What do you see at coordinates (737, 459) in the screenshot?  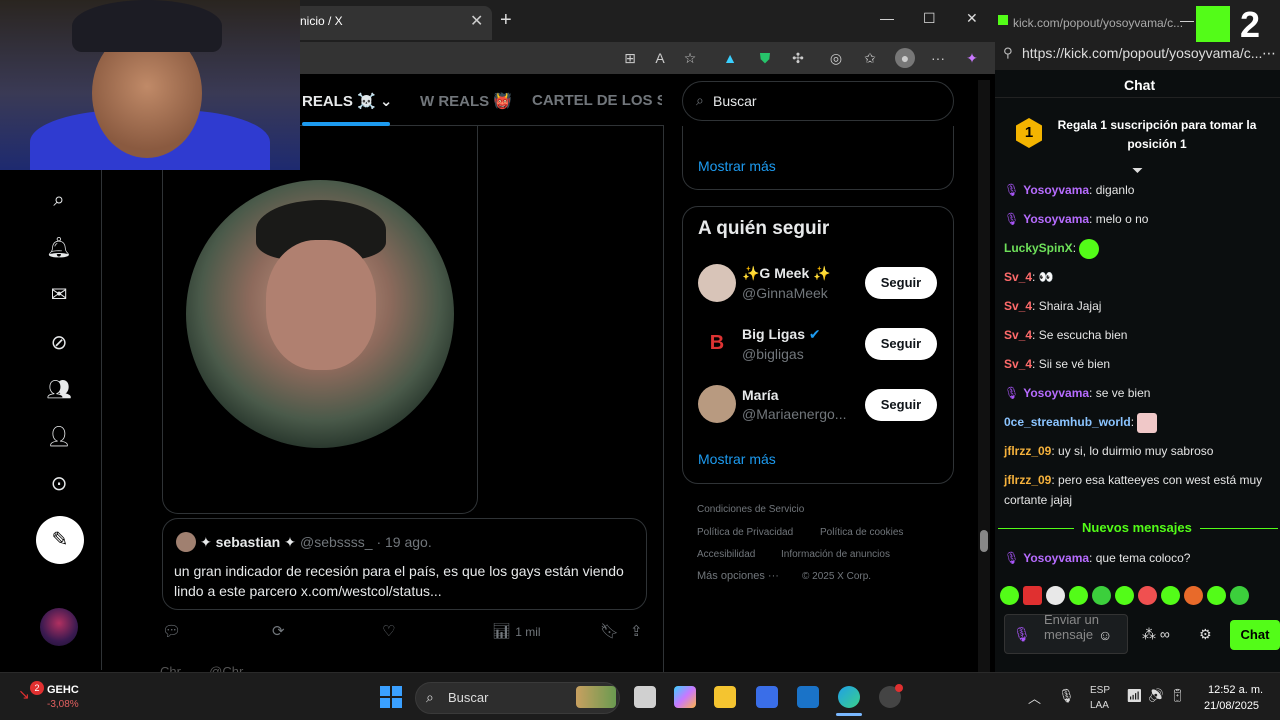 I see `who-to-follow-show-more-link: Mostrar más` at bounding box center [737, 459].